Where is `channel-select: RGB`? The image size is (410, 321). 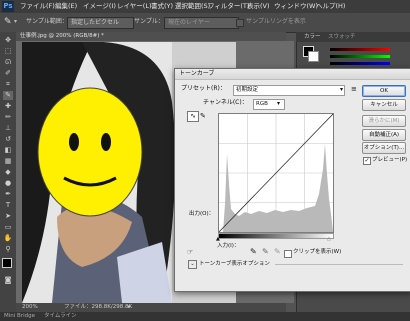
channel-select: RGB is located at coordinates (269, 104).